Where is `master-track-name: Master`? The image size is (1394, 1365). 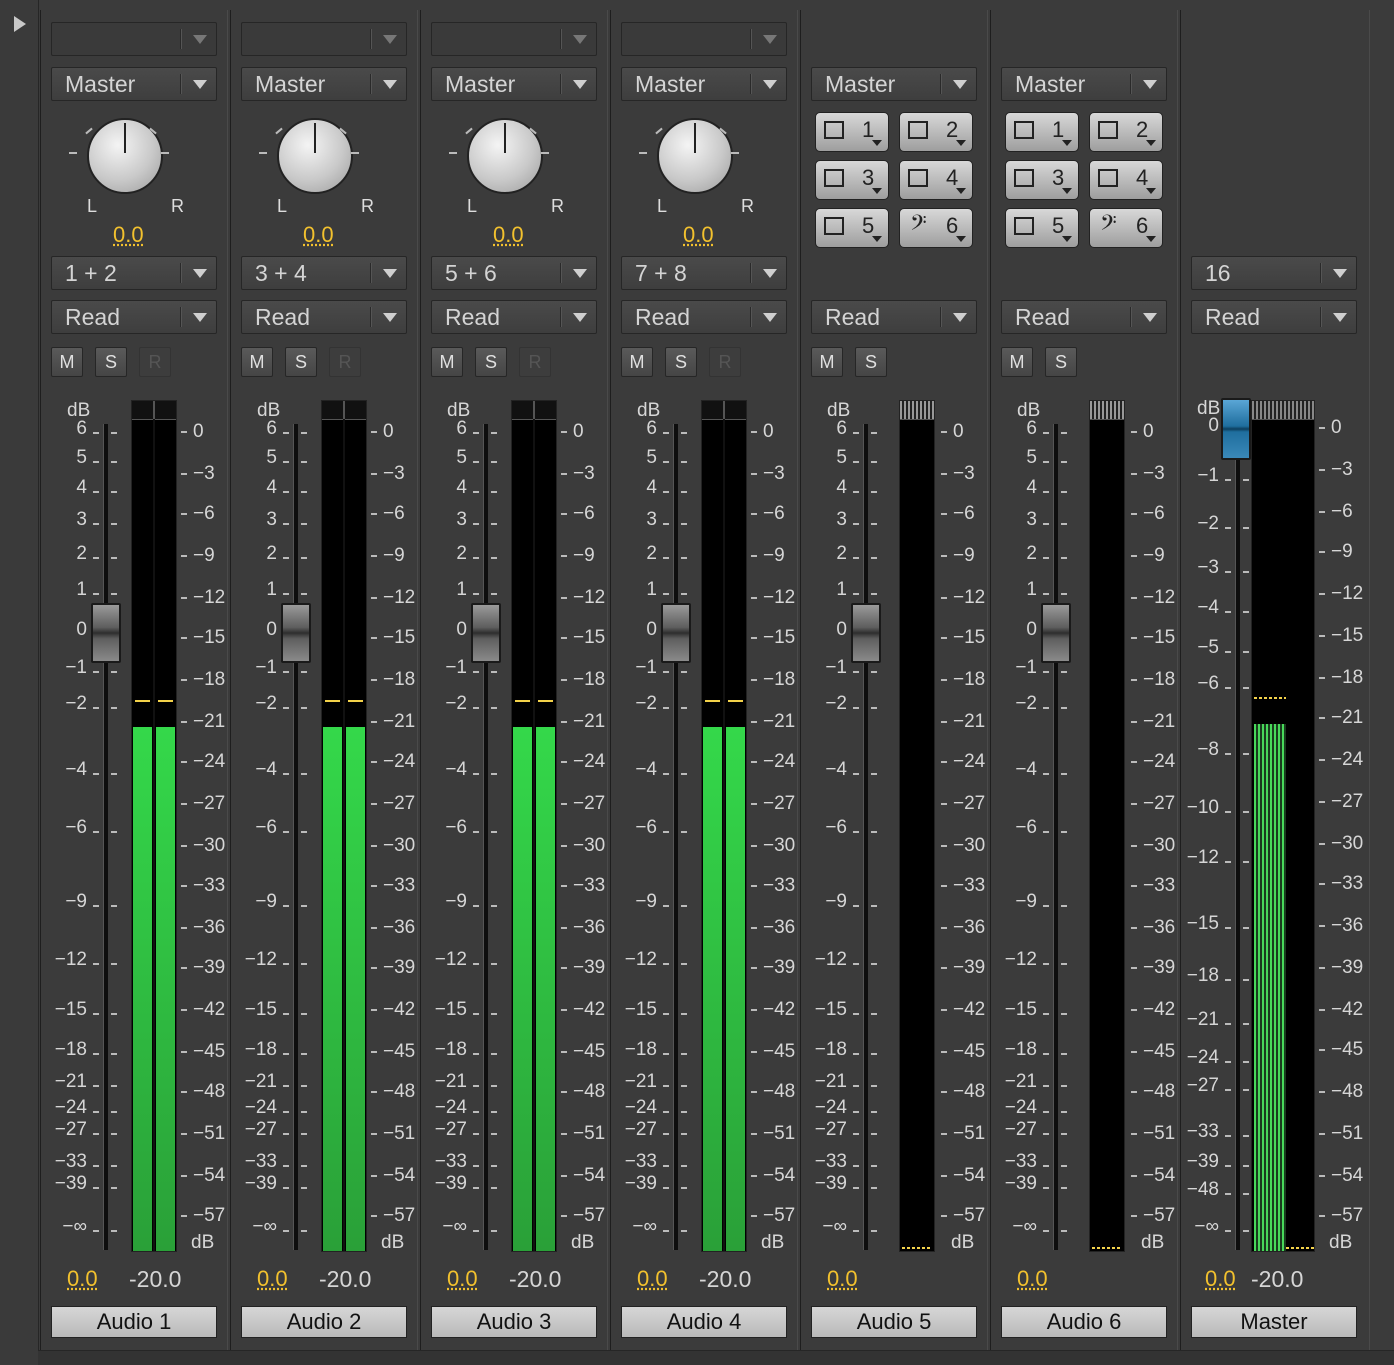
master-track-name: Master is located at coordinates (1274, 1322).